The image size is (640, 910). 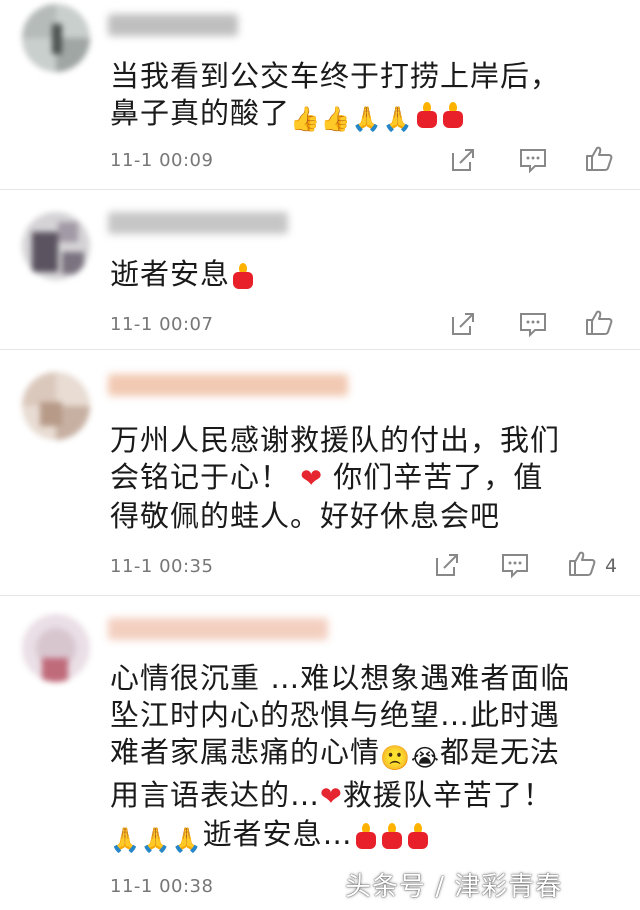 I want to click on timestamp: 11-1 00:09, so click(x=162, y=160).